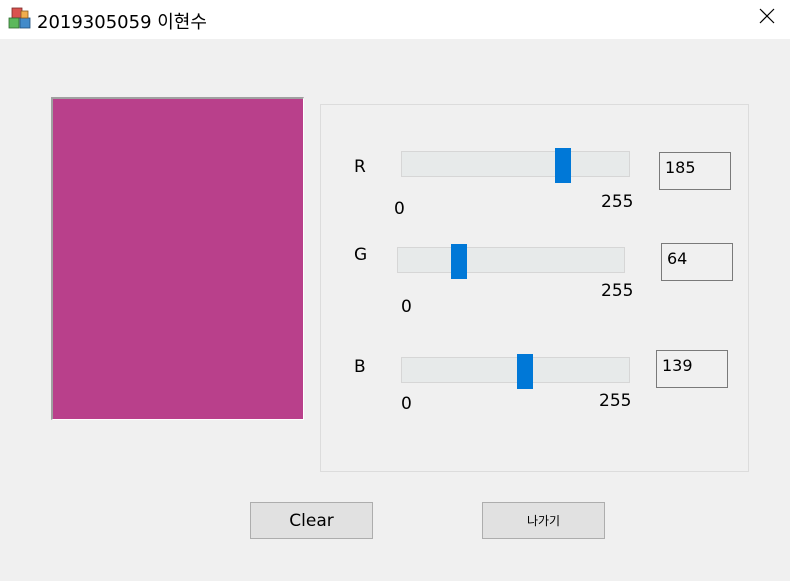 The width and height of the screenshot is (790, 581). I want to click on exit-button: 나가기, so click(543, 520).